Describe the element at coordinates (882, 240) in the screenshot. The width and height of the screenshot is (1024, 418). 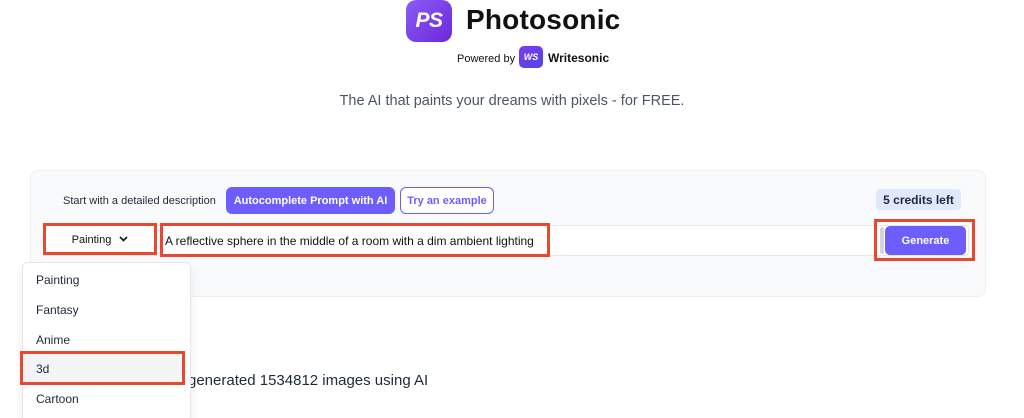
I see `generate-divider` at that location.